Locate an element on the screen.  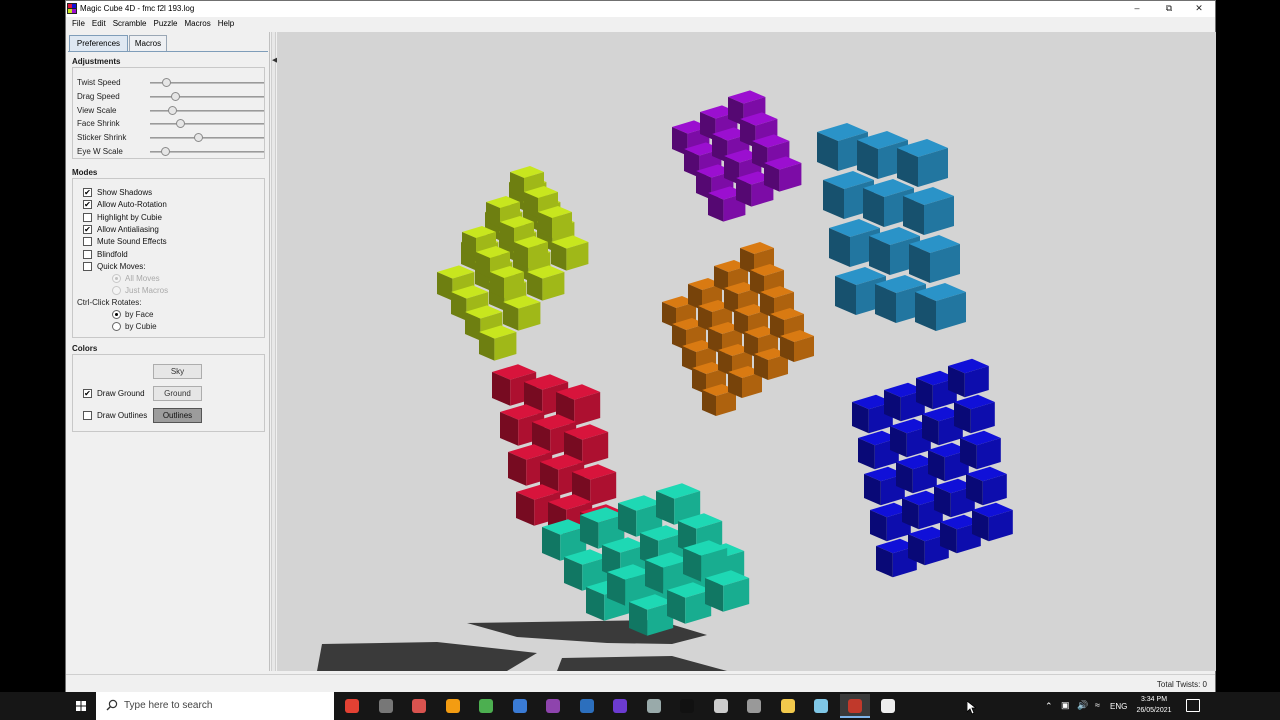
panel-splitter: ◀ is located at coordinates (274, 351).